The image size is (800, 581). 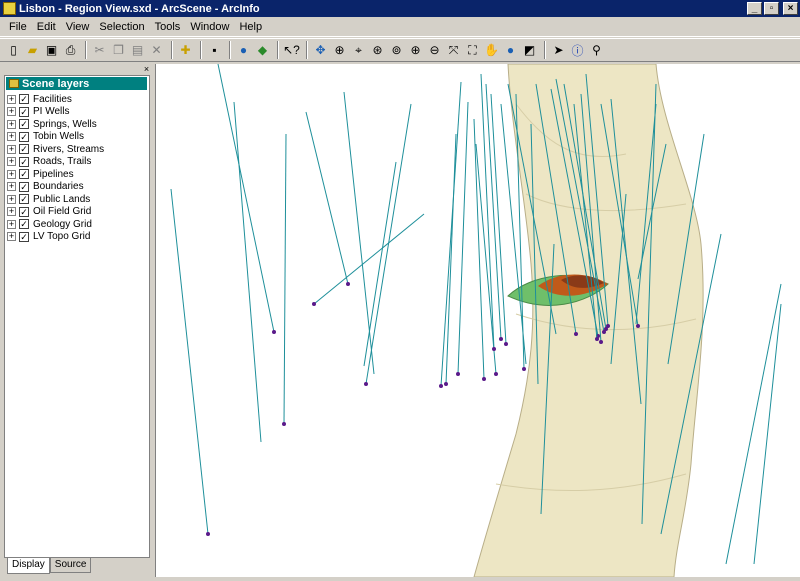 What do you see at coordinates (214, 50) in the screenshot?
I see `save-scene-icon: ▪` at bounding box center [214, 50].